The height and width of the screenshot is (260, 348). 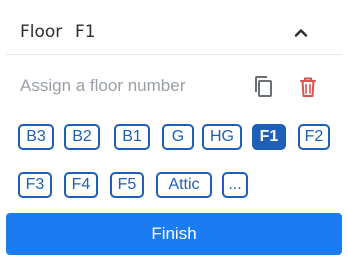 What do you see at coordinates (264, 87) in the screenshot?
I see `copy-icon` at bounding box center [264, 87].